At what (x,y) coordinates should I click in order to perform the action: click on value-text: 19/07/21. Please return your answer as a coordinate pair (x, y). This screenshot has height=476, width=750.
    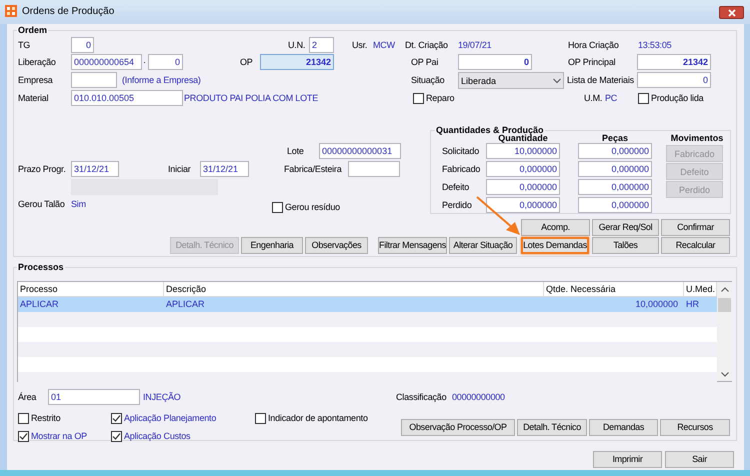
    Looking at the image, I should click on (475, 45).